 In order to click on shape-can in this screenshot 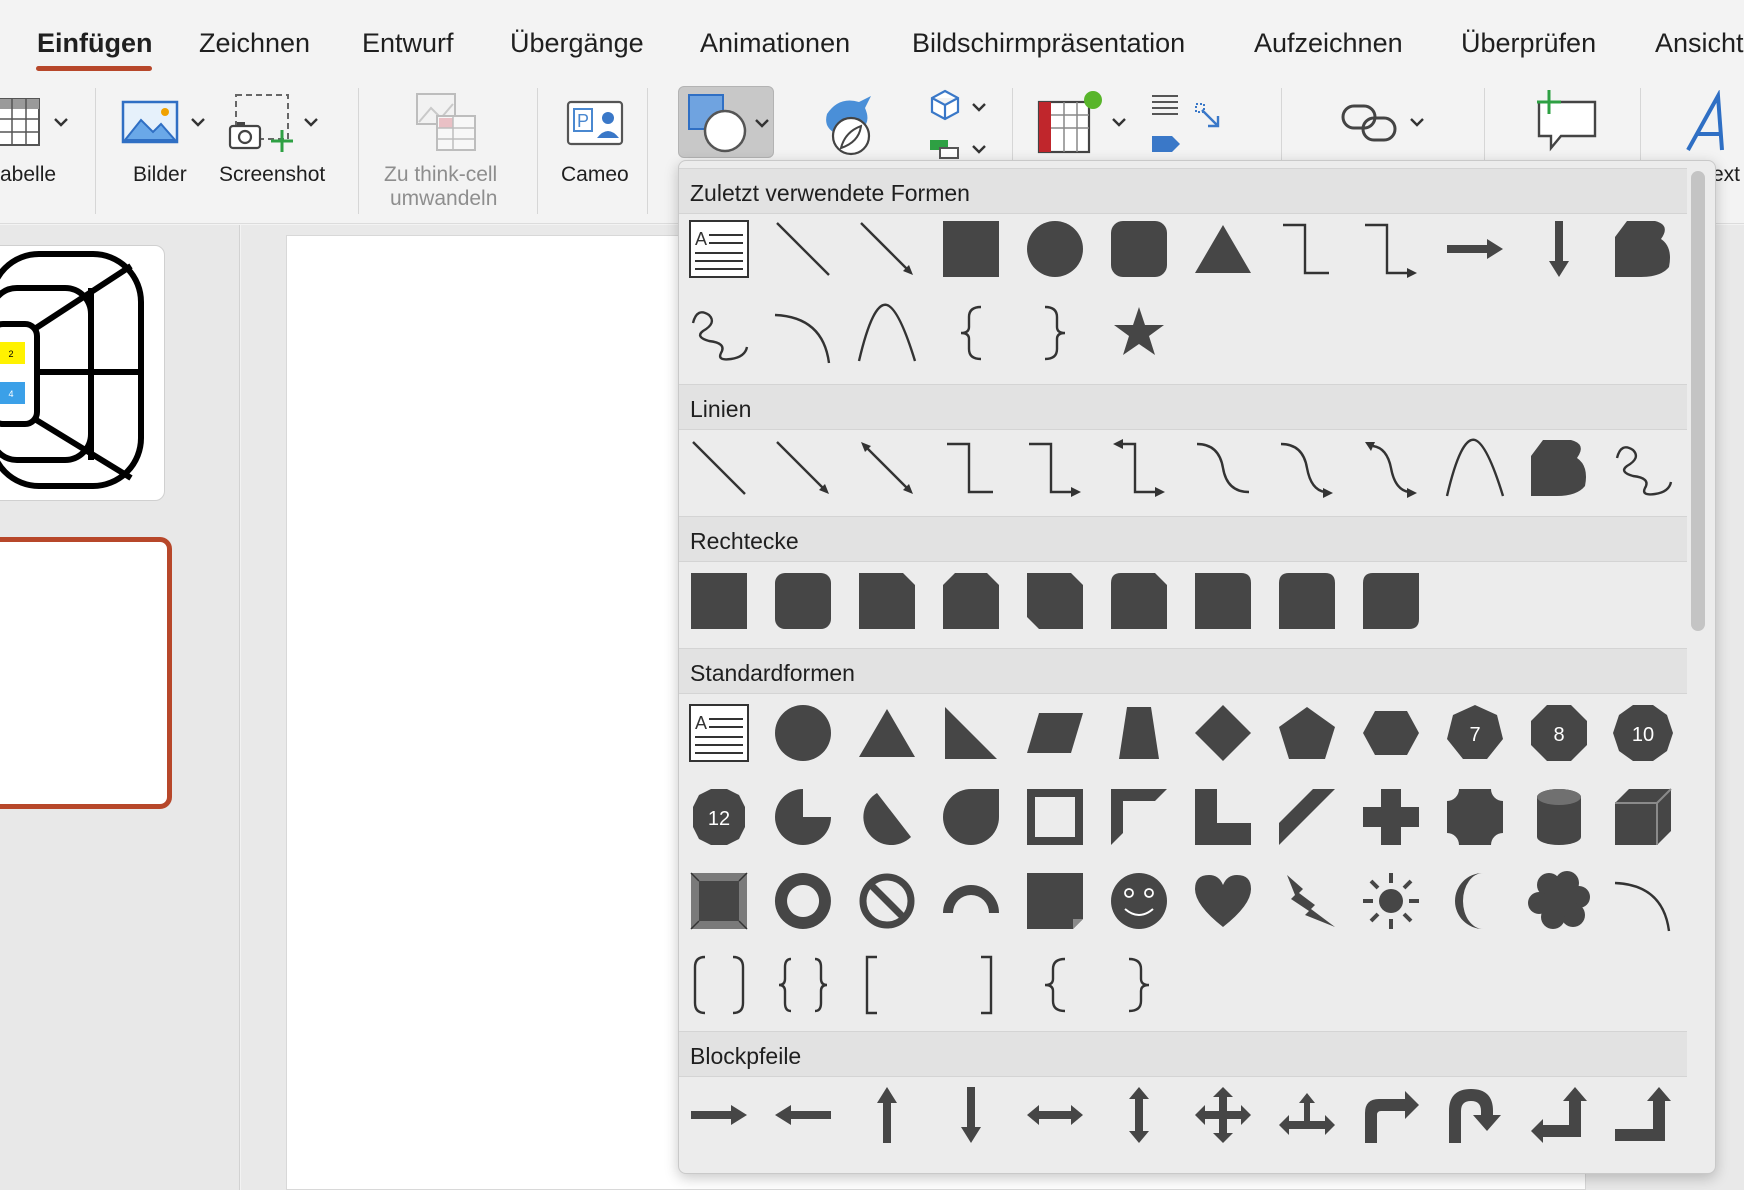, I will do `click(1559, 817)`.